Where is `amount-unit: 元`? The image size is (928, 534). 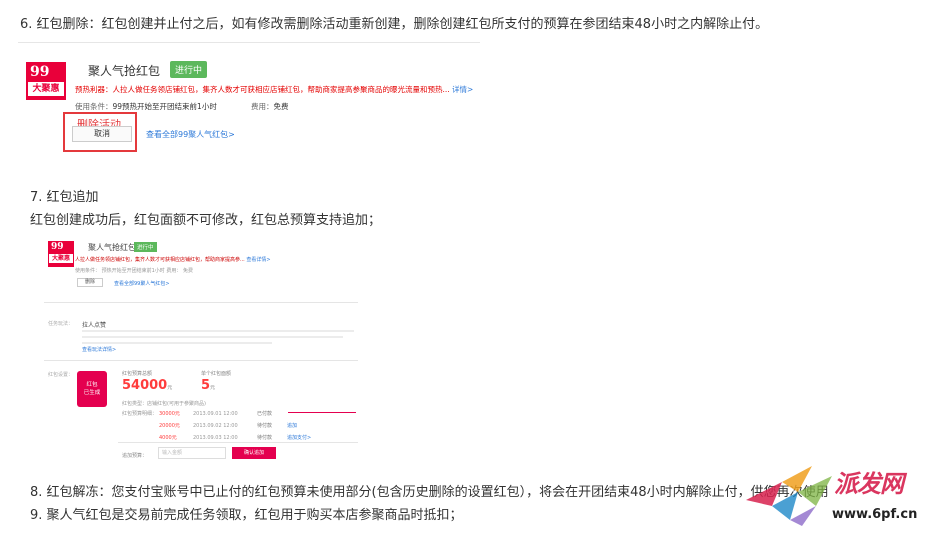 amount-unit: 元 is located at coordinates (213, 388).